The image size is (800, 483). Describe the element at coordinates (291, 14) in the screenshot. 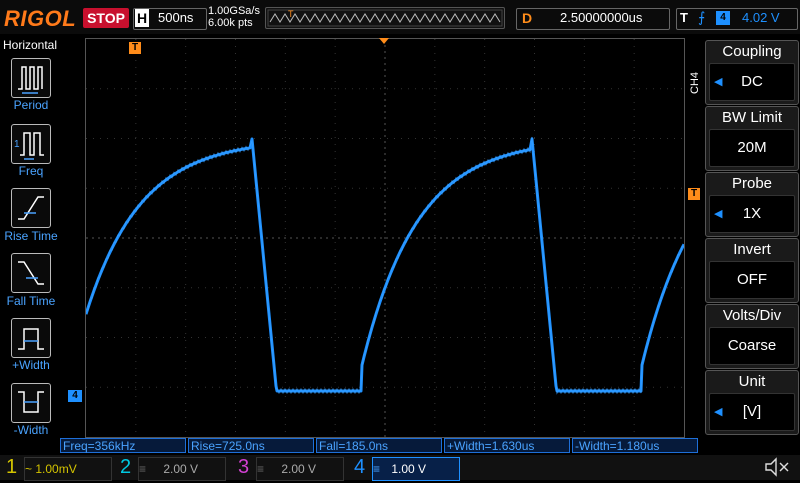

I see `memory-trigger-marker: T` at that location.